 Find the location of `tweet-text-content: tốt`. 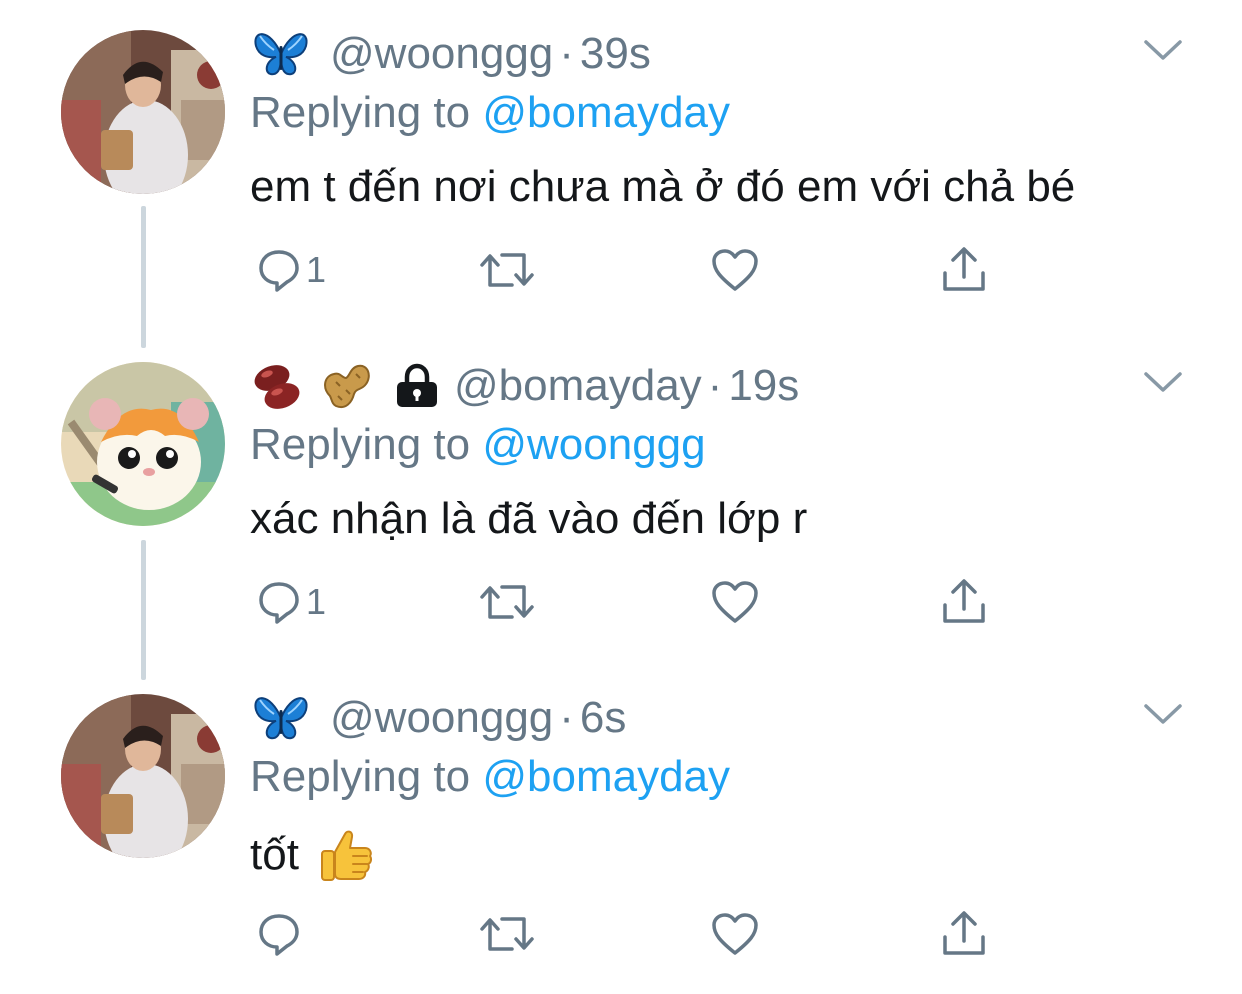

tweet-text-content: tốt is located at coordinates (274, 854).